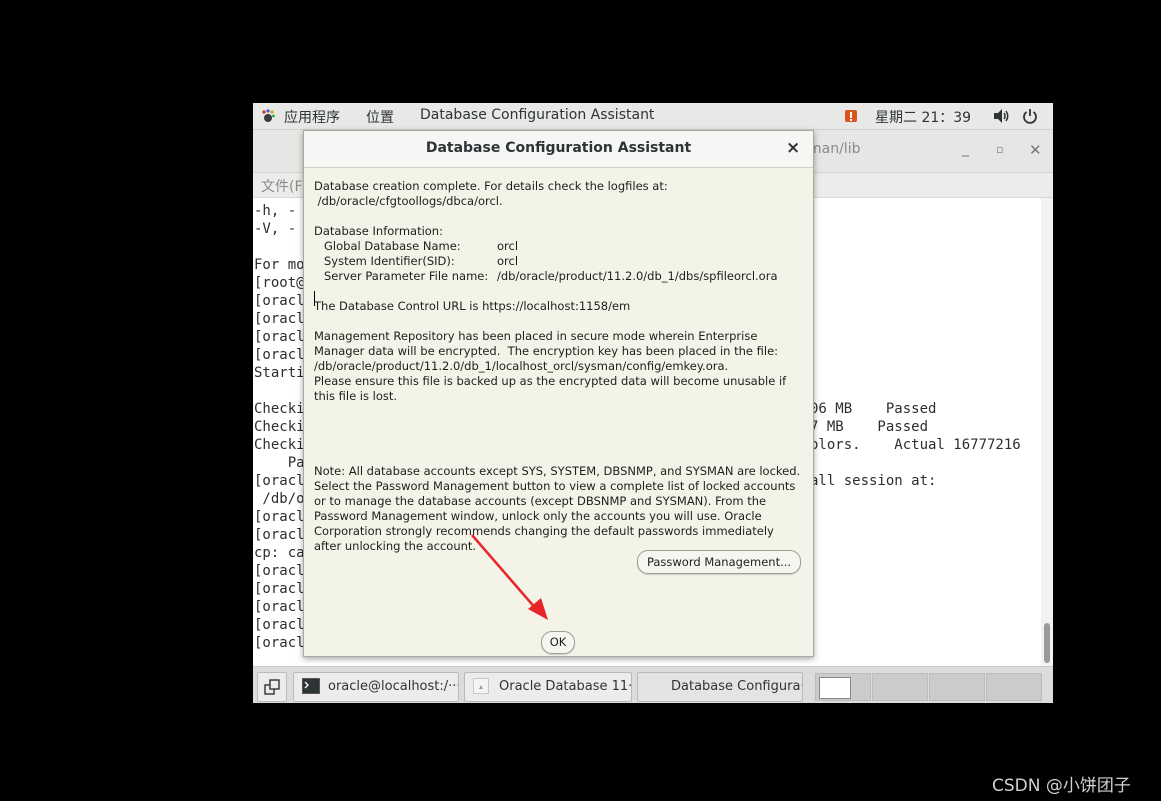 This screenshot has height=801, width=1161. Describe the element at coordinates (1061, 786) in the screenshot. I see `watermark: CSDN @小饼团子` at that location.